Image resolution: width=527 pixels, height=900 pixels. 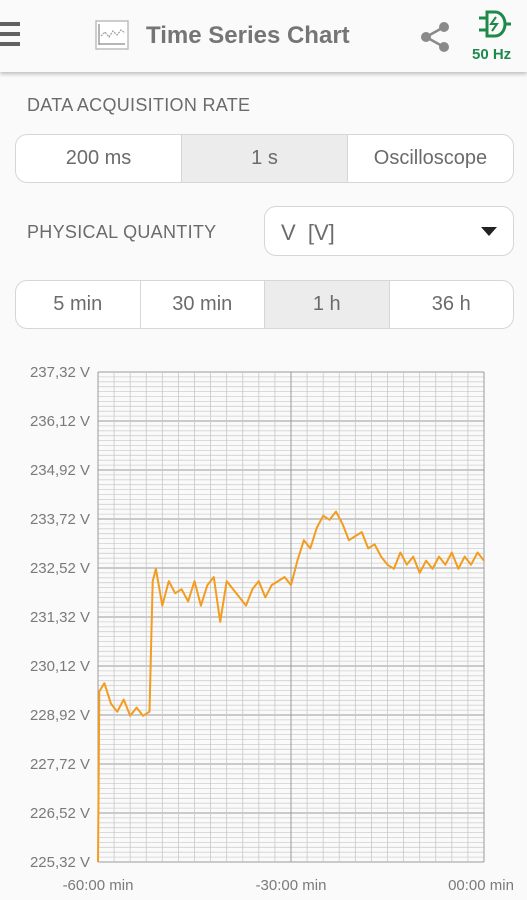 I want to click on app-bar: Time Series Chart 50 Hz, so click(x=263, y=36).